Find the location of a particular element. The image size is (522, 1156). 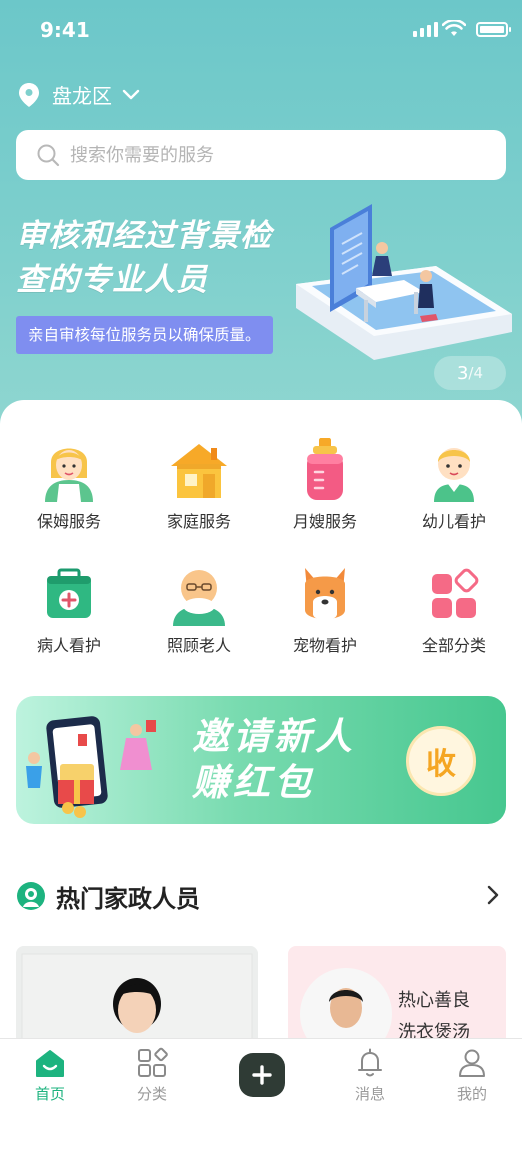

banner-pager: 3/4 is located at coordinates (470, 373).